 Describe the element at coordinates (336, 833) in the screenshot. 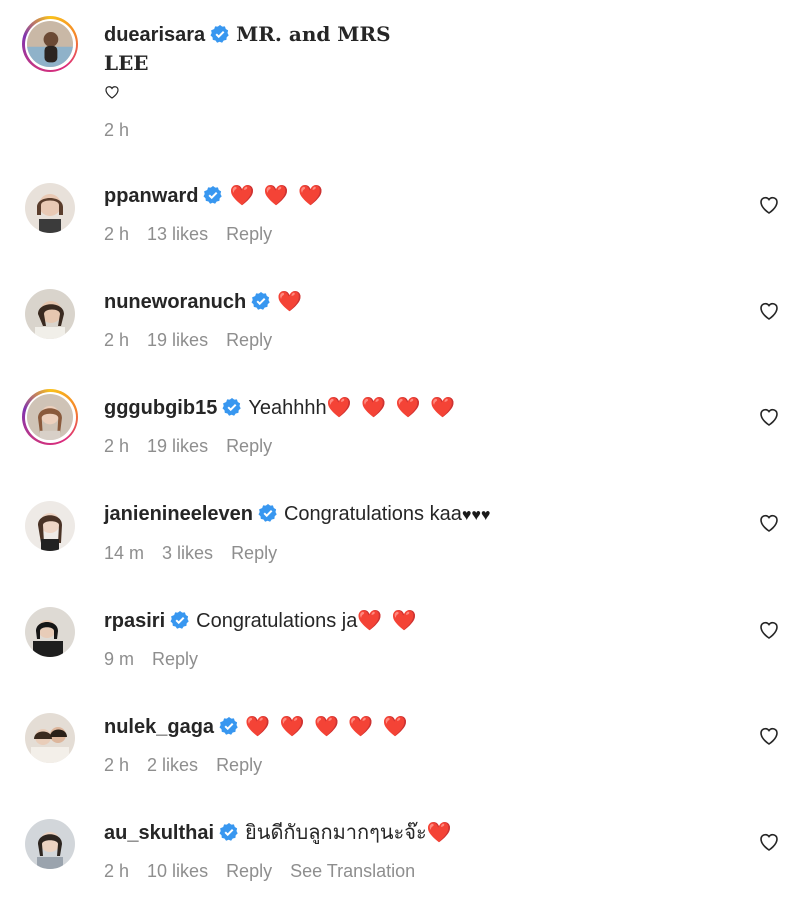

I see `comment-text: ยินดีกับลูกมากๆนะจ๊ะ` at that location.